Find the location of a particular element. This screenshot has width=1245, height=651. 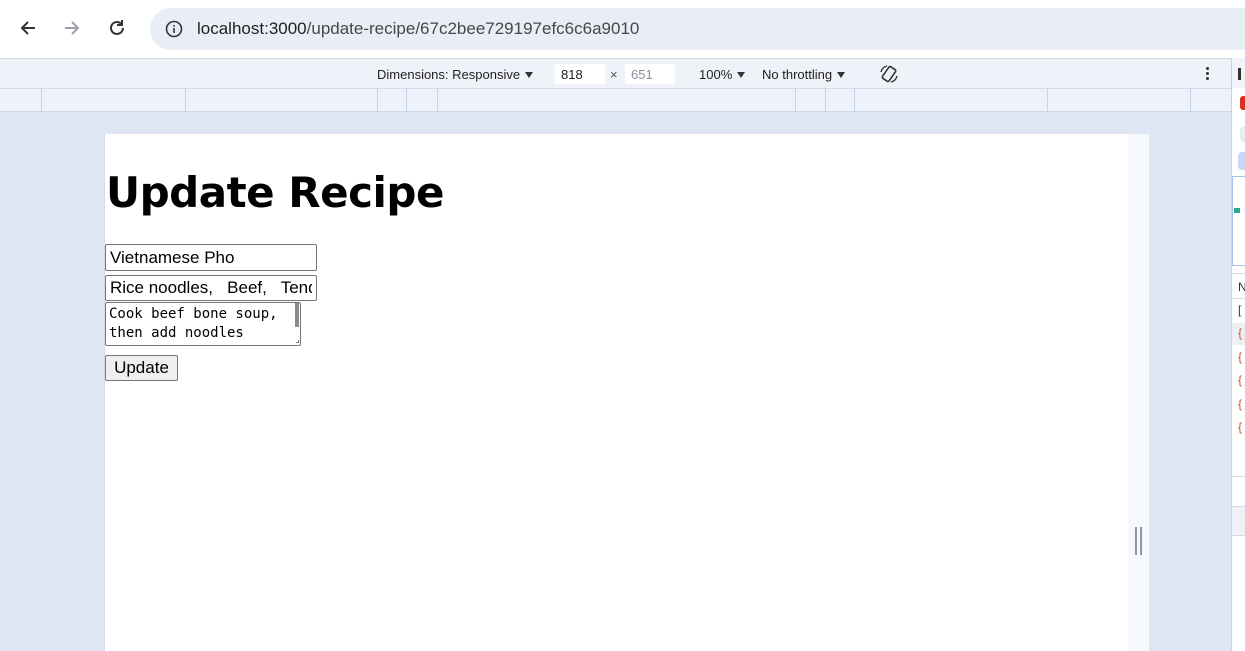

zoom-label: 100% is located at coordinates (716, 74).